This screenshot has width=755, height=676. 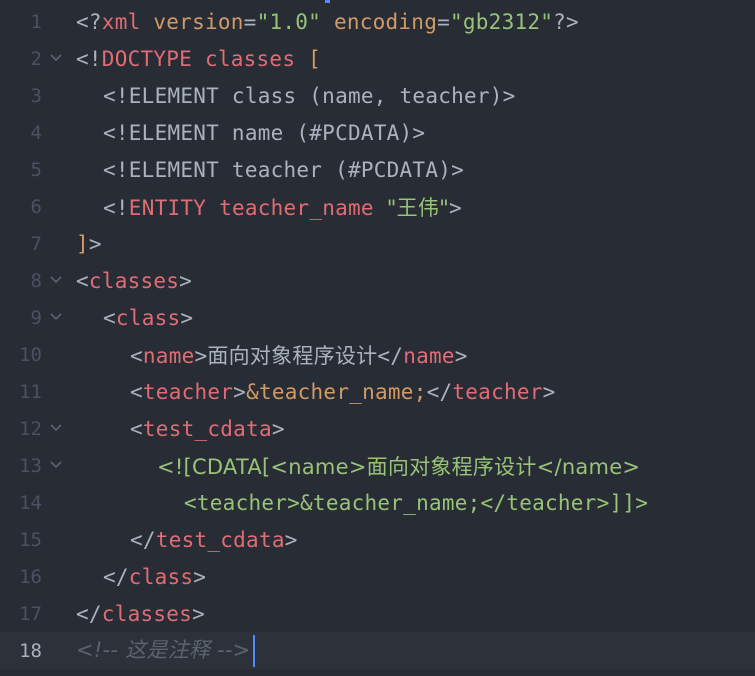 I want to click on line-number: 17, so click(x=30, y=613).